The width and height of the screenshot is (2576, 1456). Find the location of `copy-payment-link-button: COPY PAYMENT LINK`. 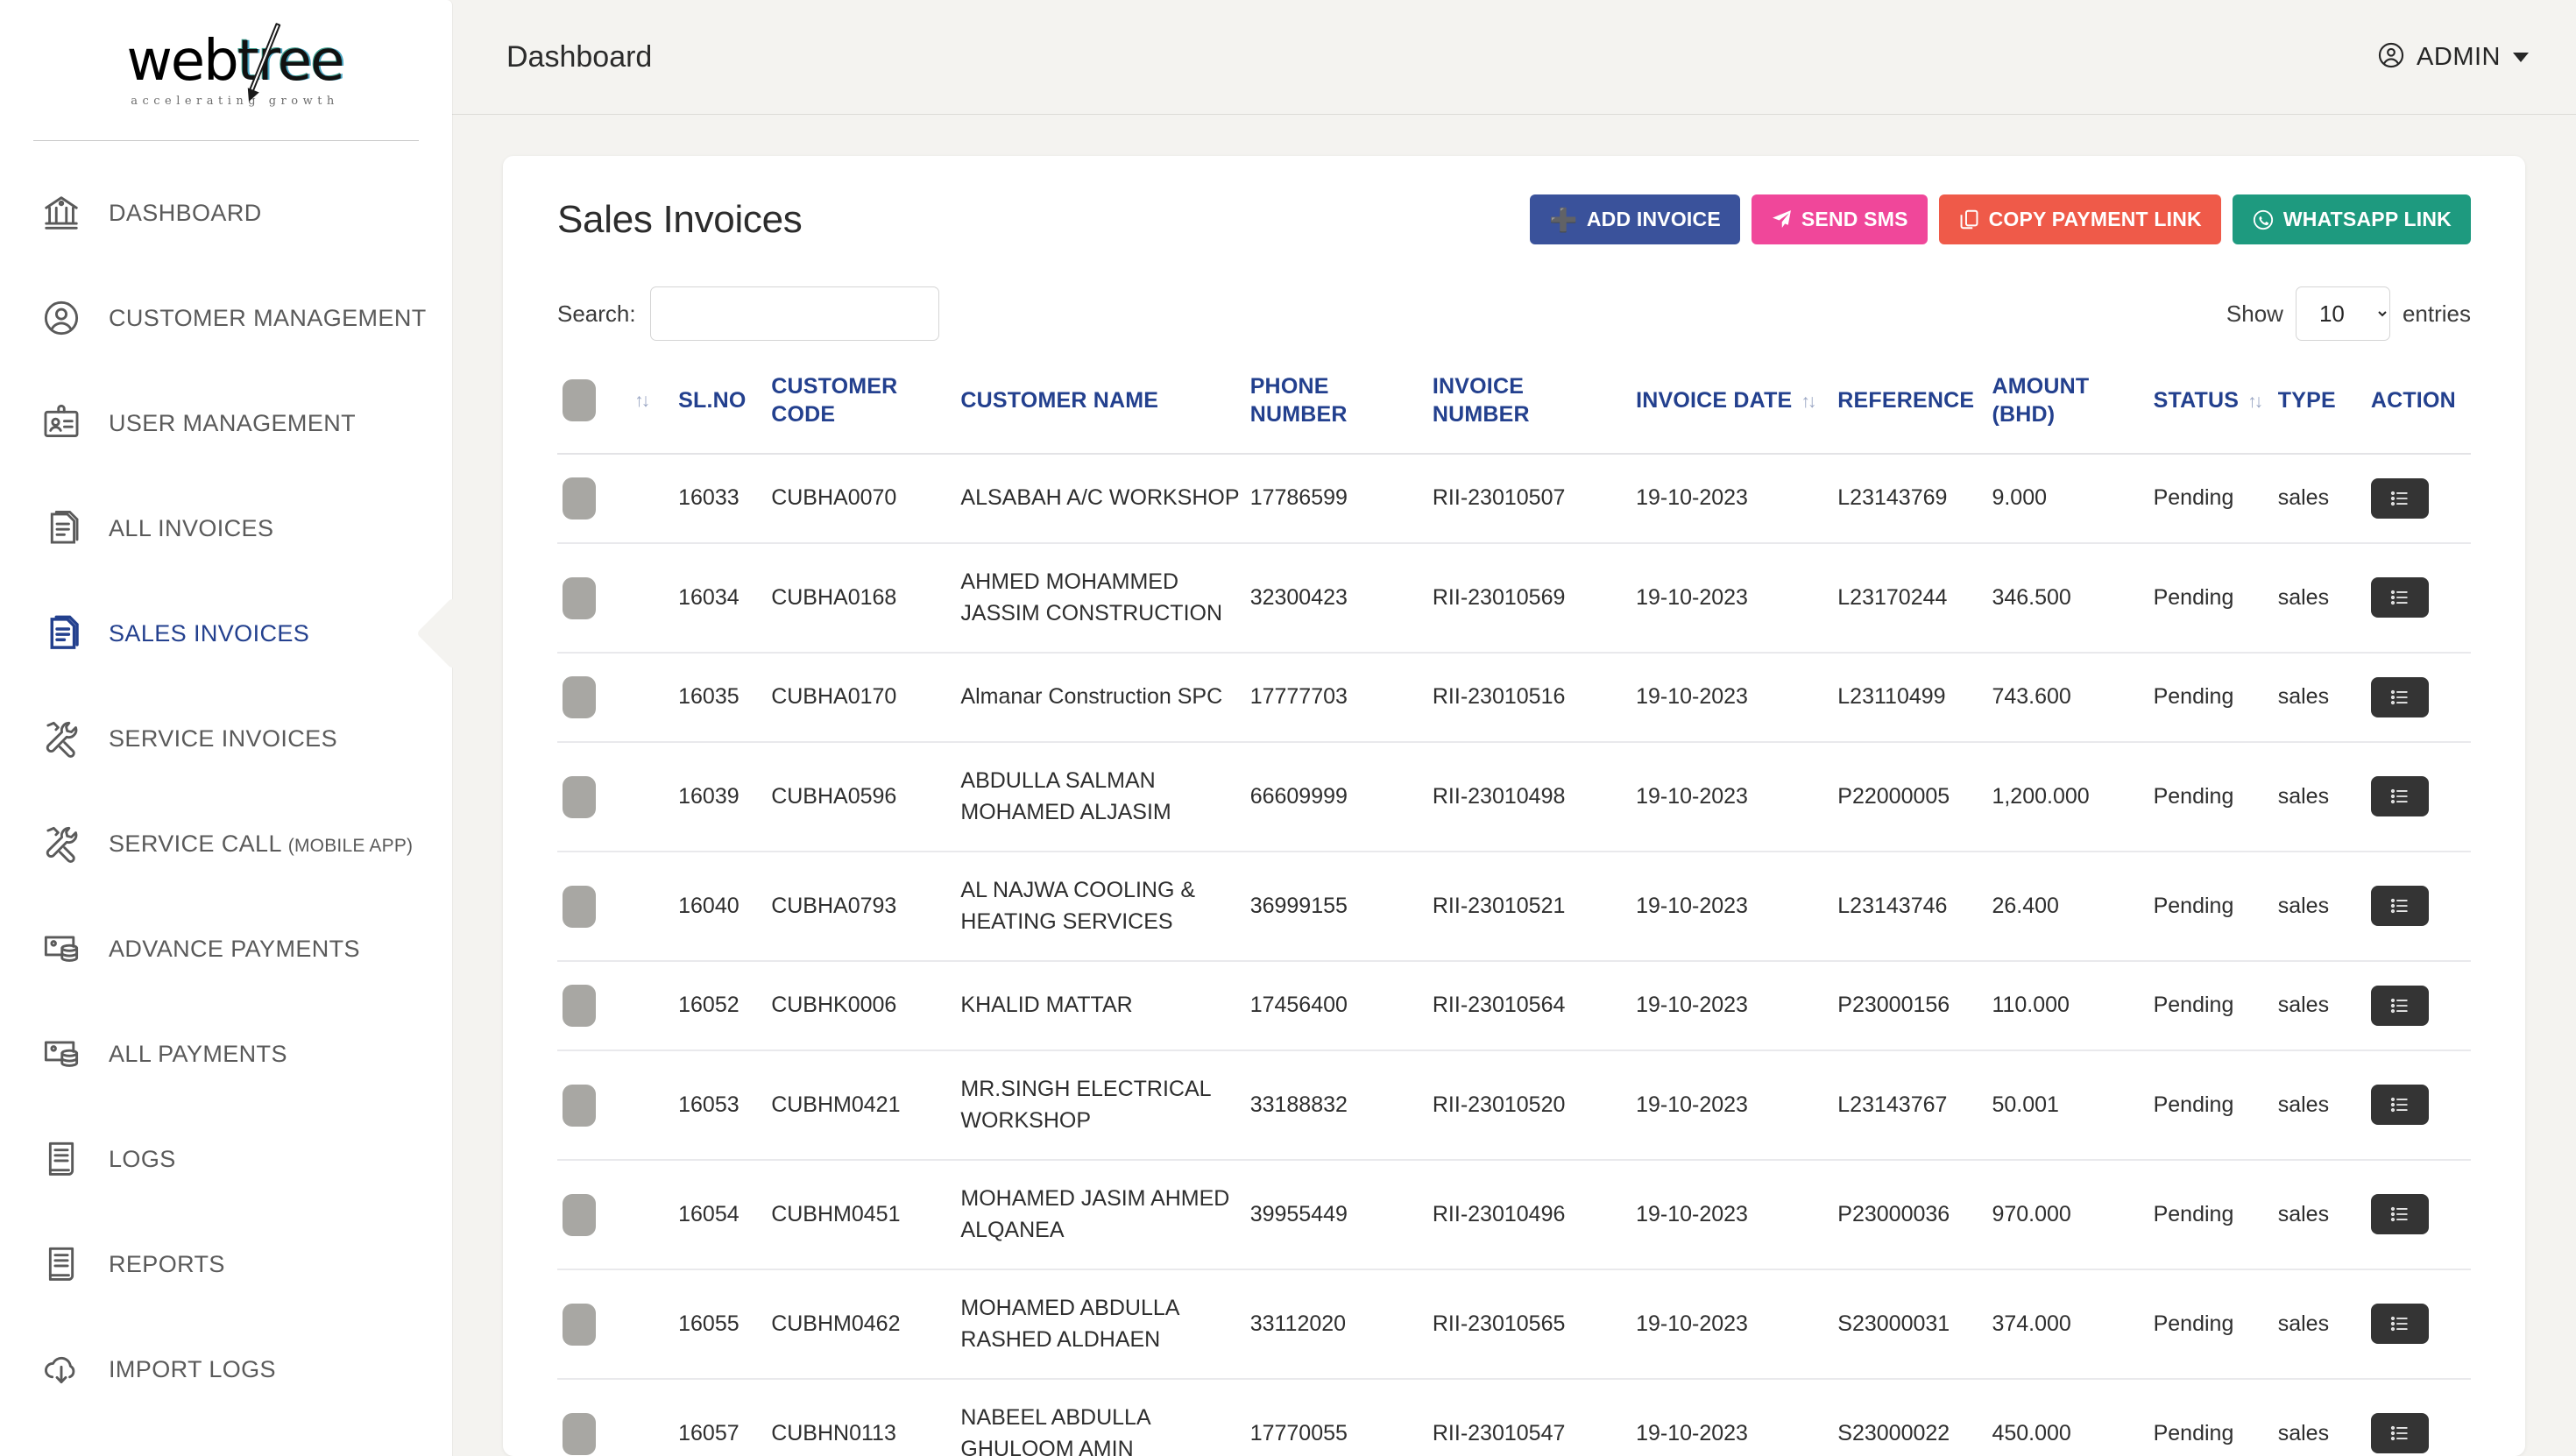

copy-payment-link-button: COPY PAYMENT LINK is located at coordinates (2079, 219).